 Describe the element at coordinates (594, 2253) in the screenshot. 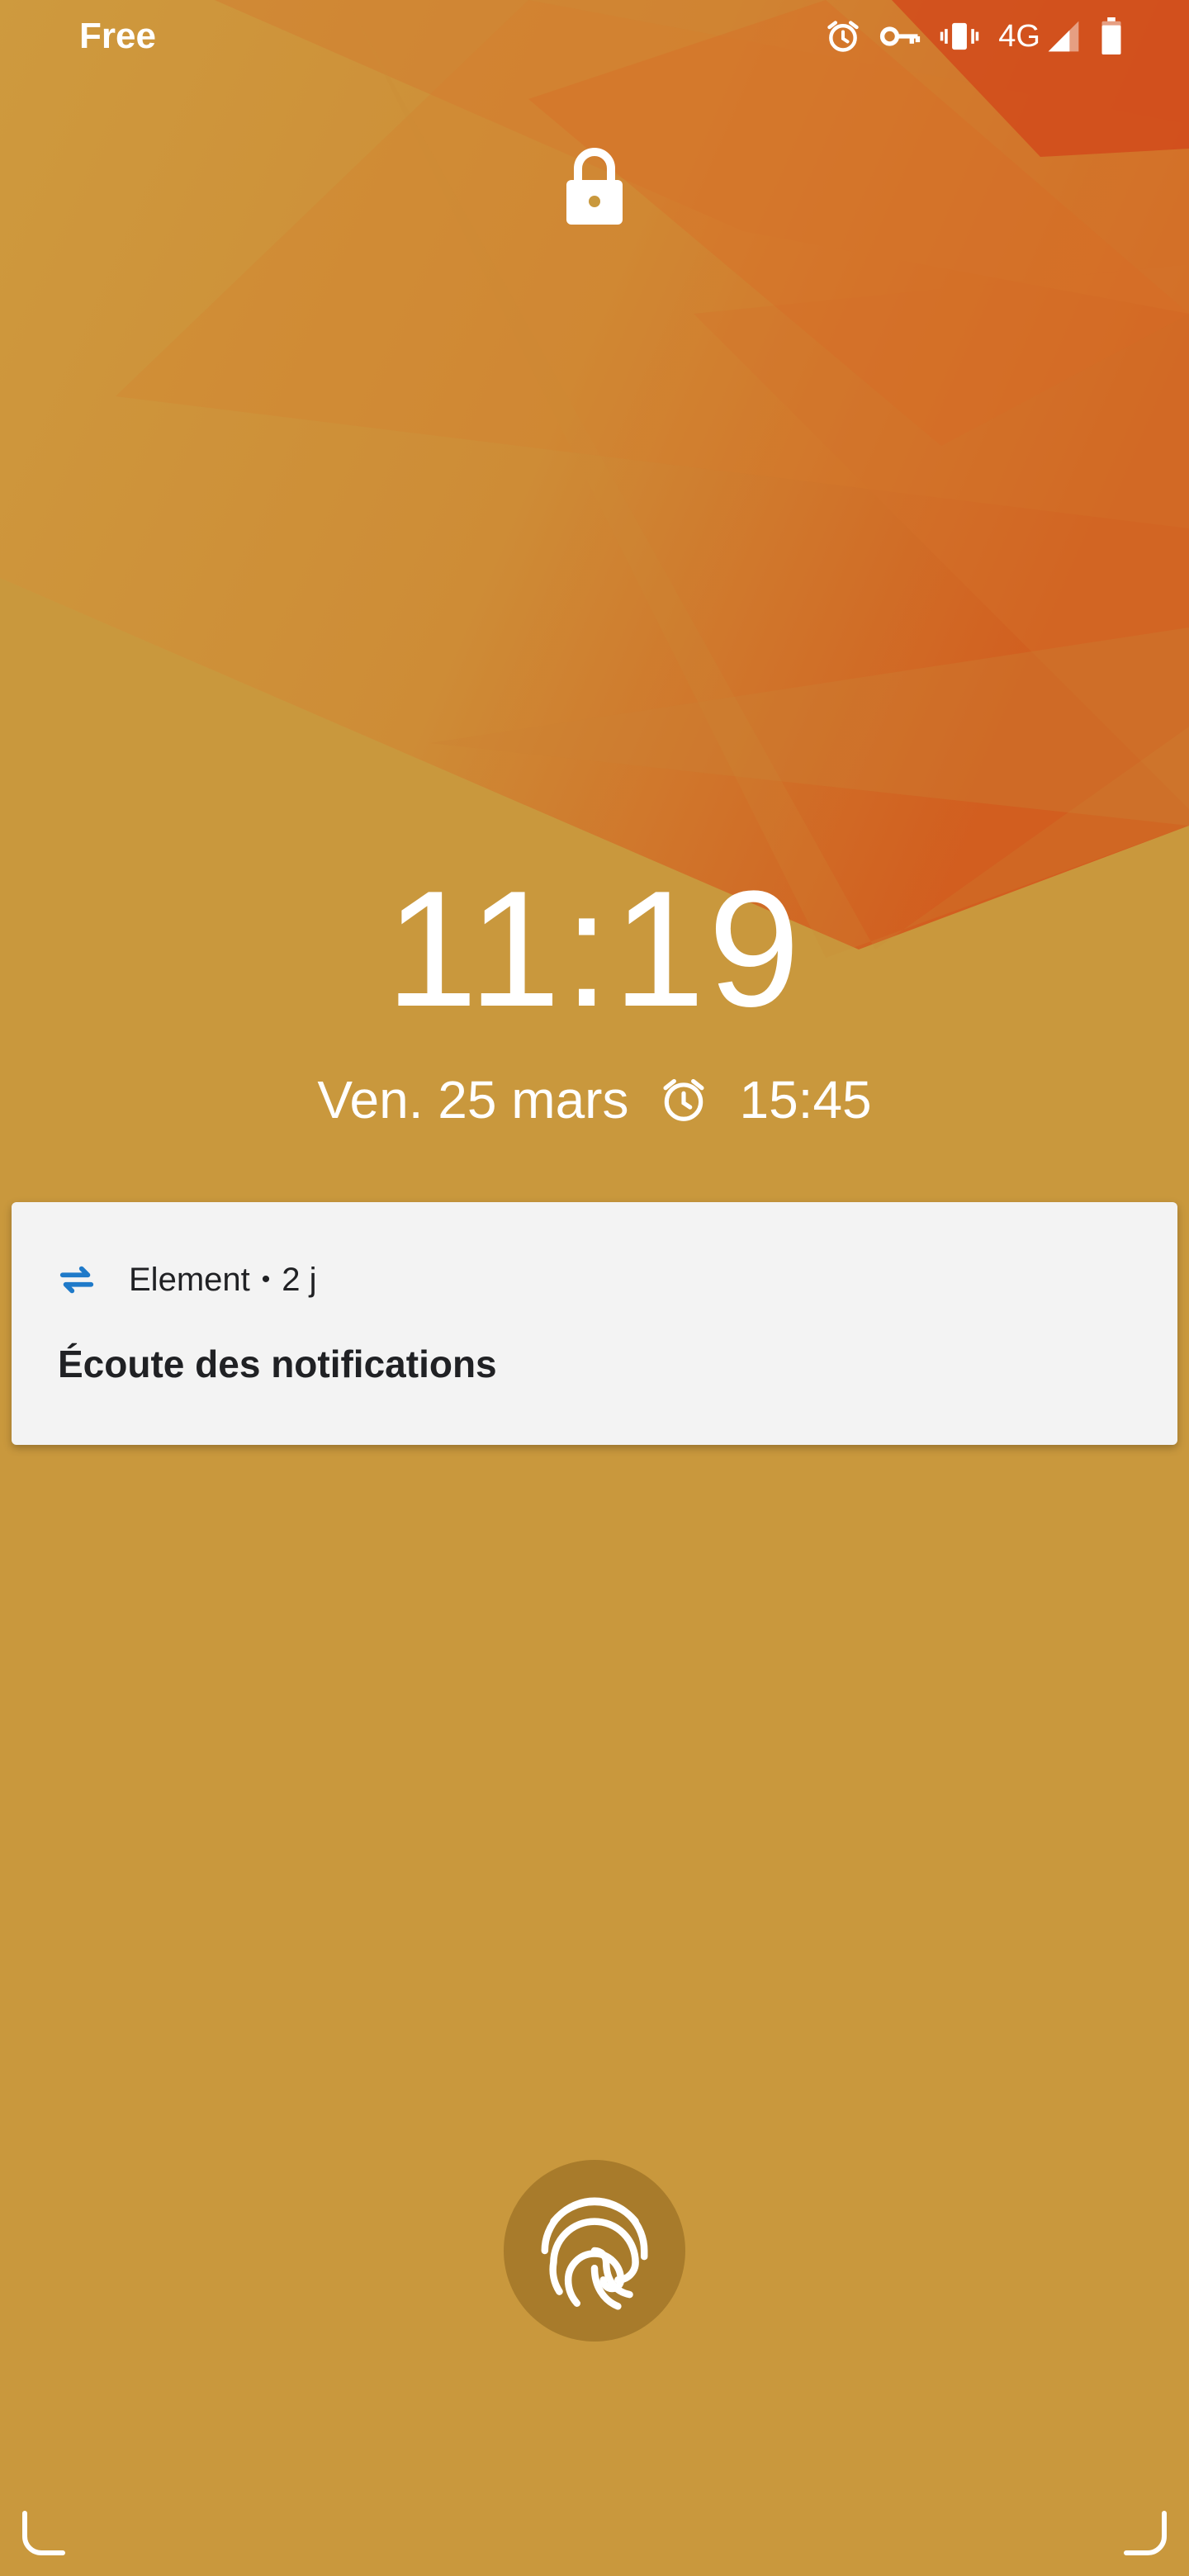

I see `fingerprint-icon` at that location.